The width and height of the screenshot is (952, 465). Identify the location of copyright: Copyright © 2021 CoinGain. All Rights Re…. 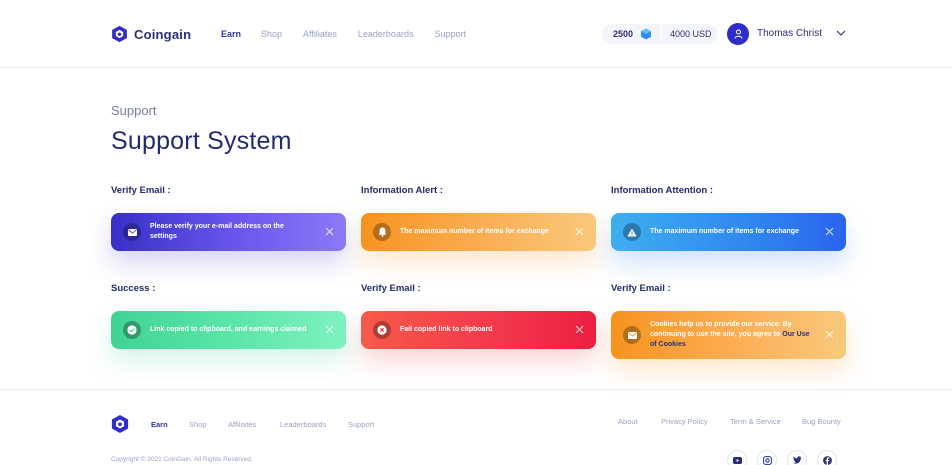
(182, 459).